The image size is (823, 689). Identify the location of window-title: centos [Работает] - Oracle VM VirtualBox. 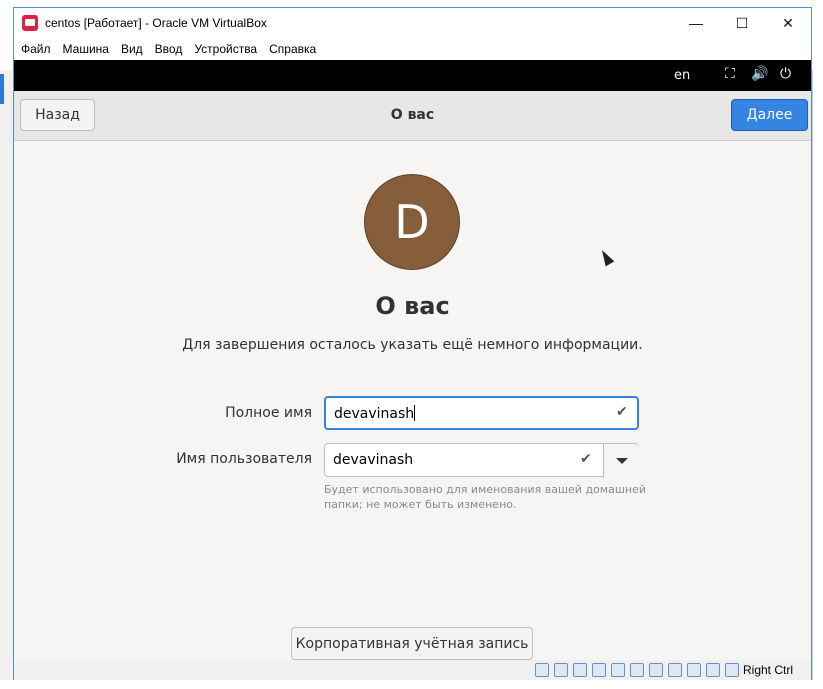
(156, 23).